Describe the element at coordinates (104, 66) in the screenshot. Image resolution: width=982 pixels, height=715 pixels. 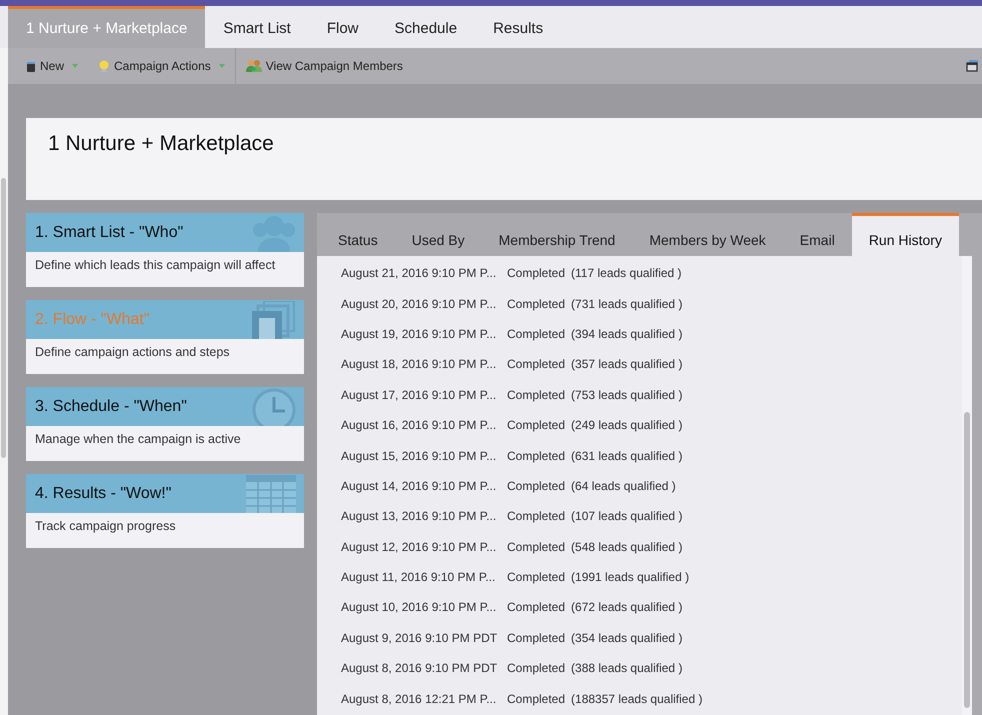
I see `lightbulb-icon` at that location.